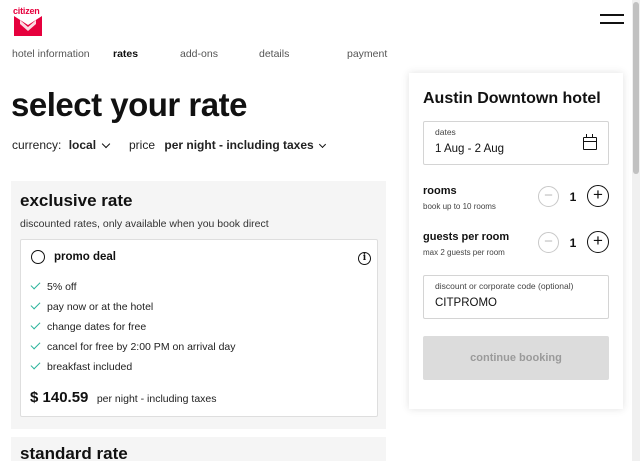 The width and height of the screenshot is (640, 461). What do you see at coordinates (142, 145) in the screenshot?
I see `price-label: price` at bounding box center [142, 145].